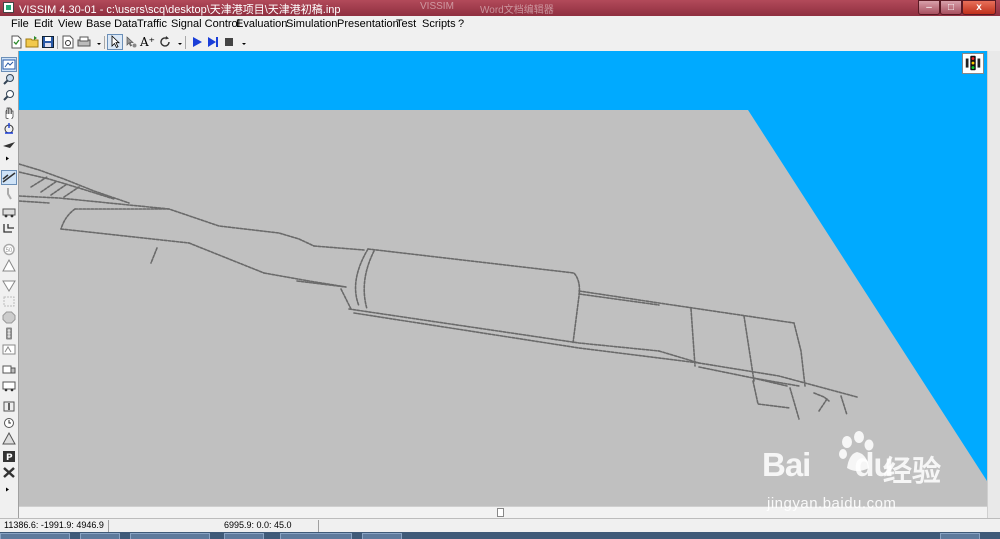 The height and width of the screenshot is (539, 1000). I want to click on save-disk-icon, so click(48, 42).